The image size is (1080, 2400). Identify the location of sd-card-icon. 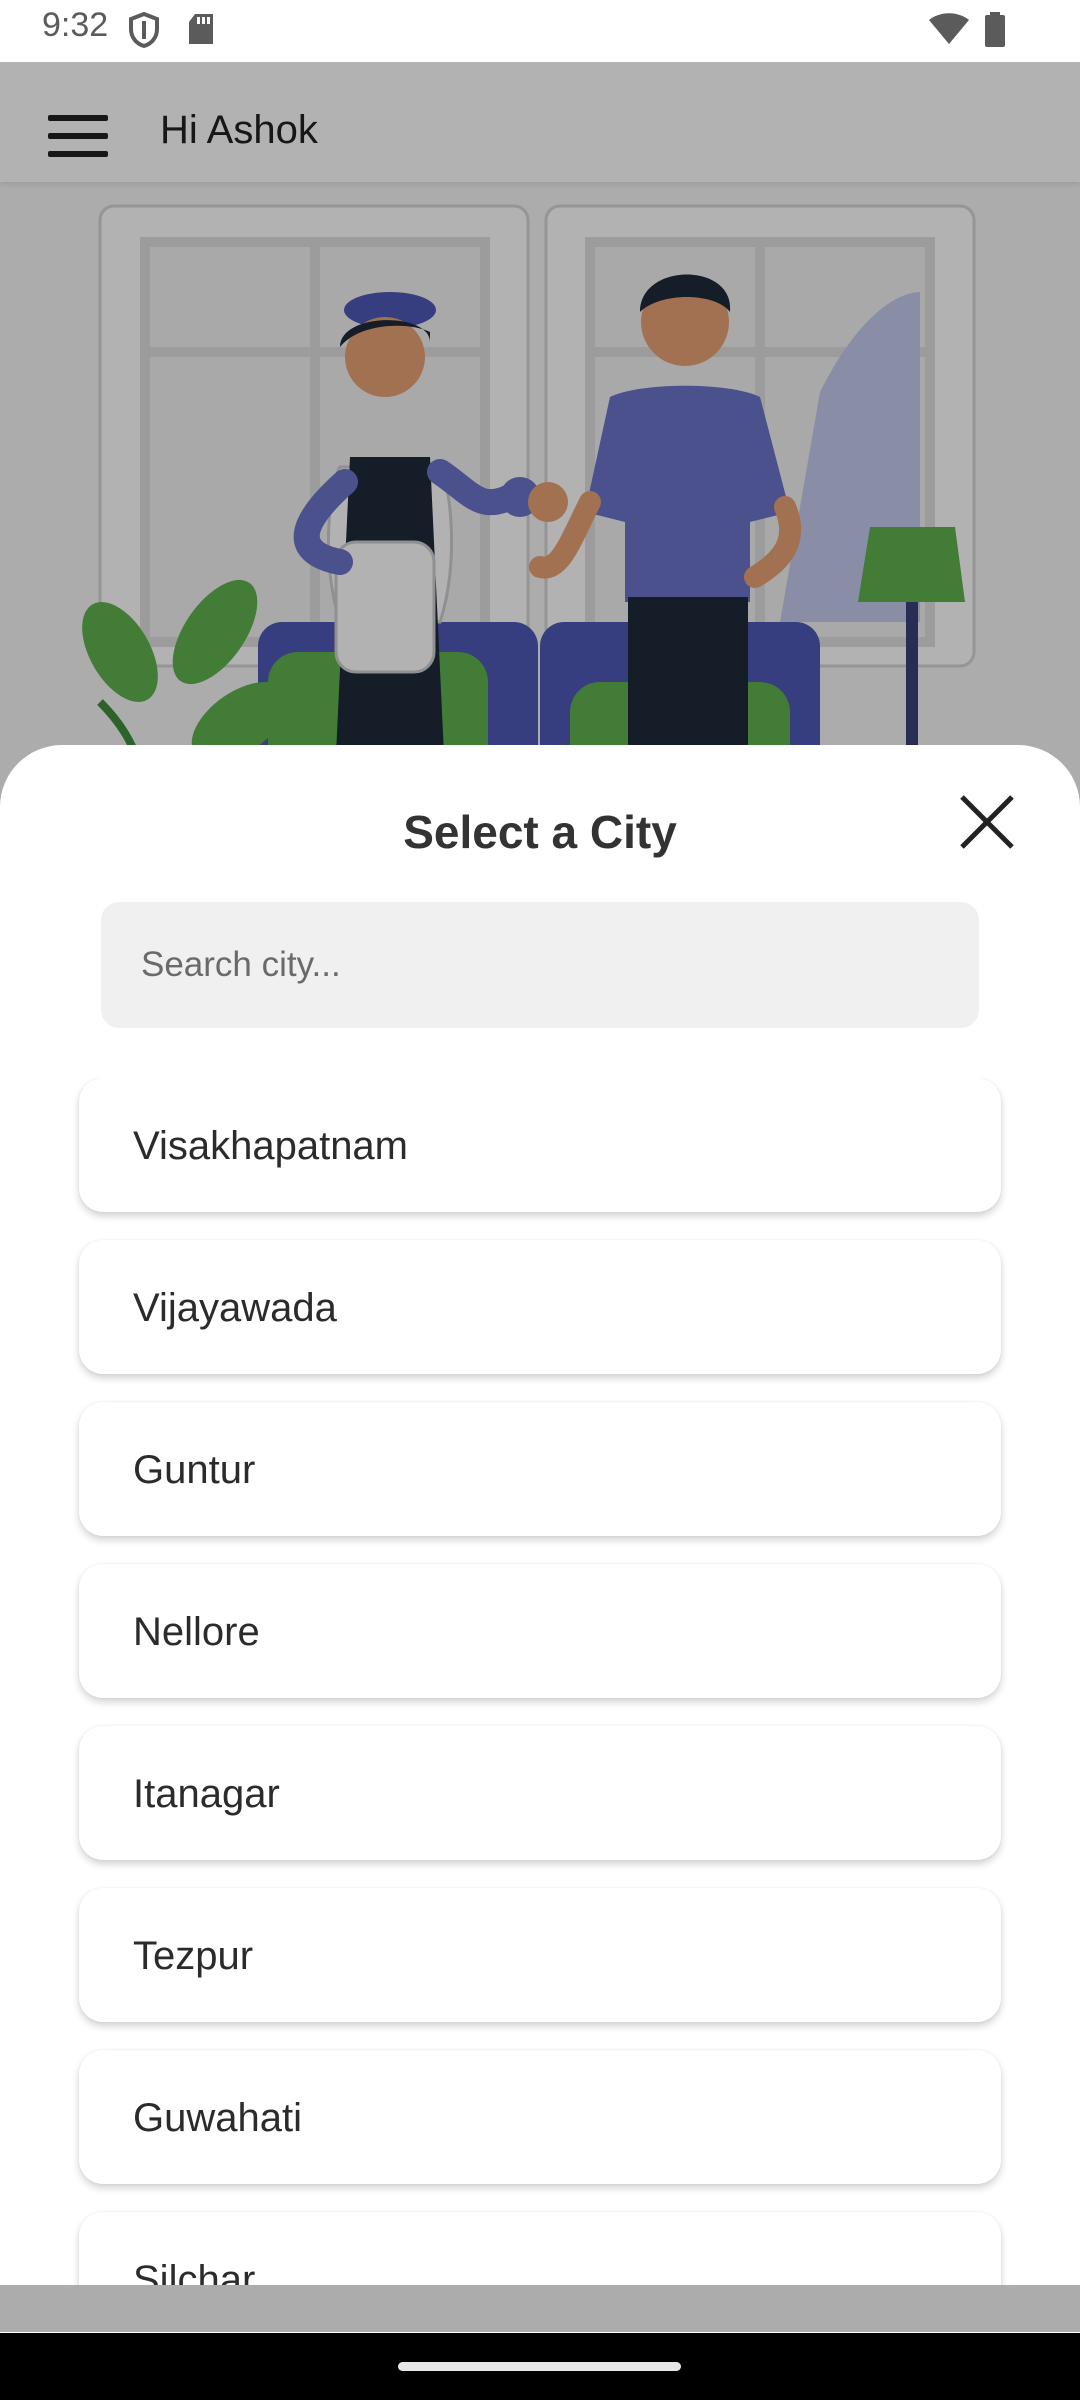
(201, 31).